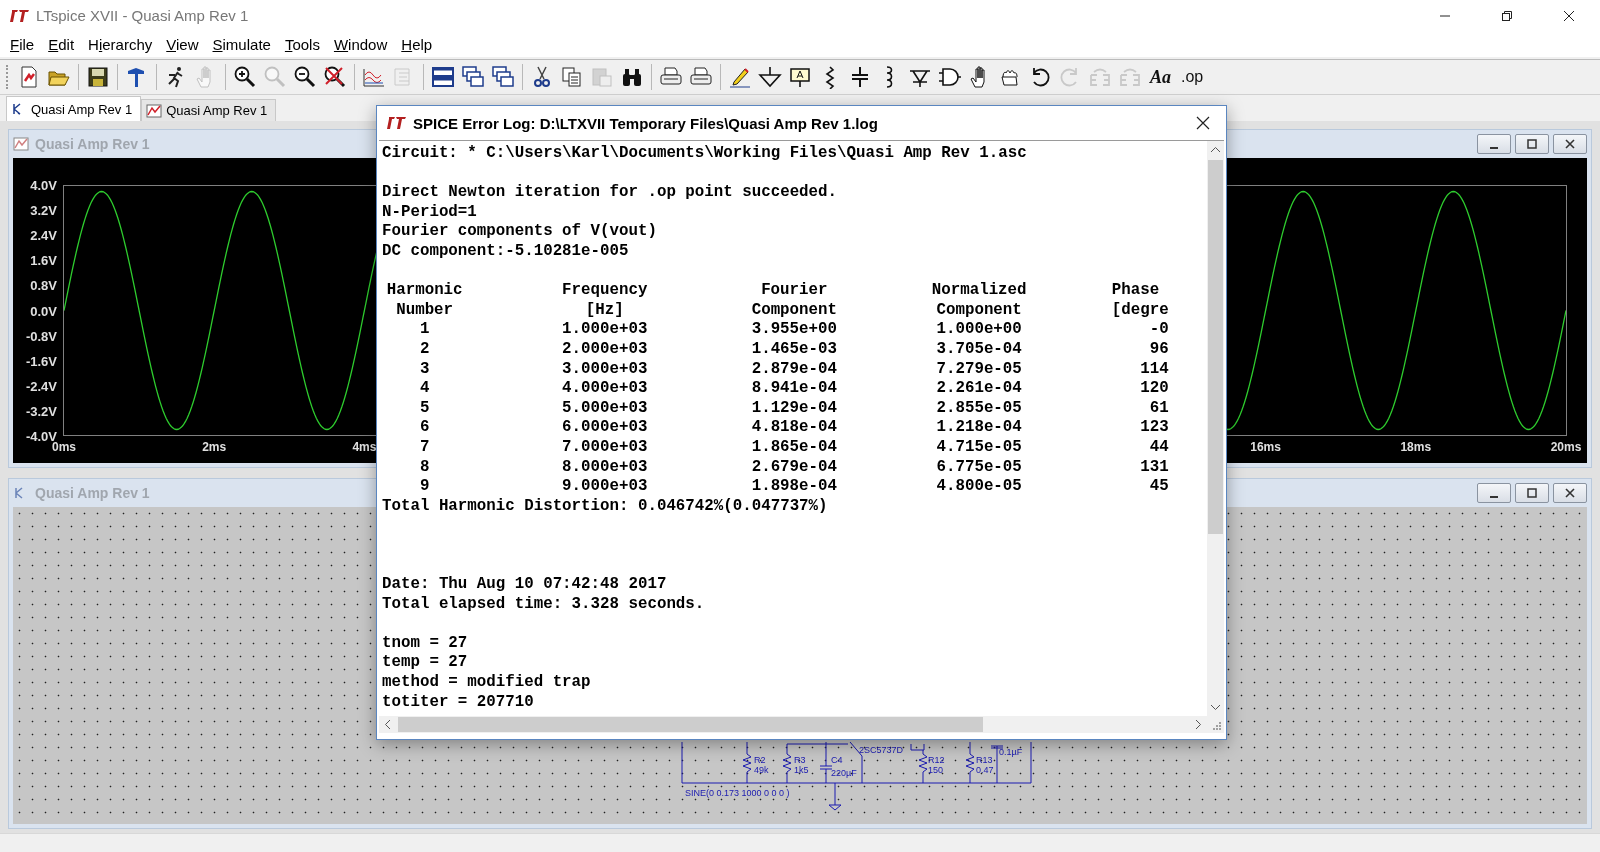 The image size is (1600, 852). Describe the element at coordinates (418, 44) in the screenshot. I see `menu-item: Help` at that location.